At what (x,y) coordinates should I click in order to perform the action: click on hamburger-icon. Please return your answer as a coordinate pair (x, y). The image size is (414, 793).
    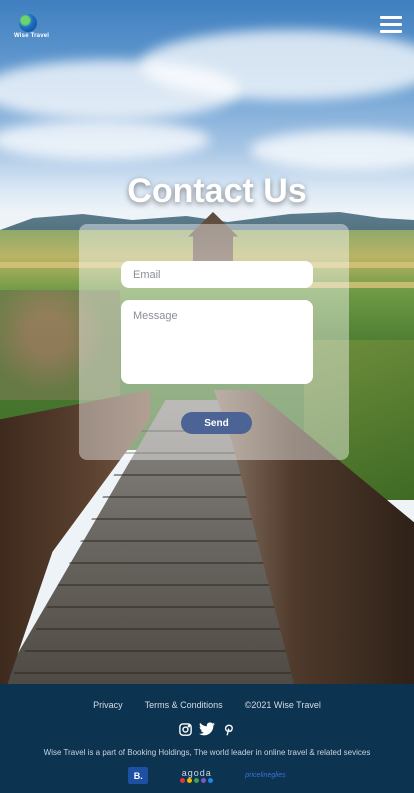
    Looking at the image, I should click on (391, 25).